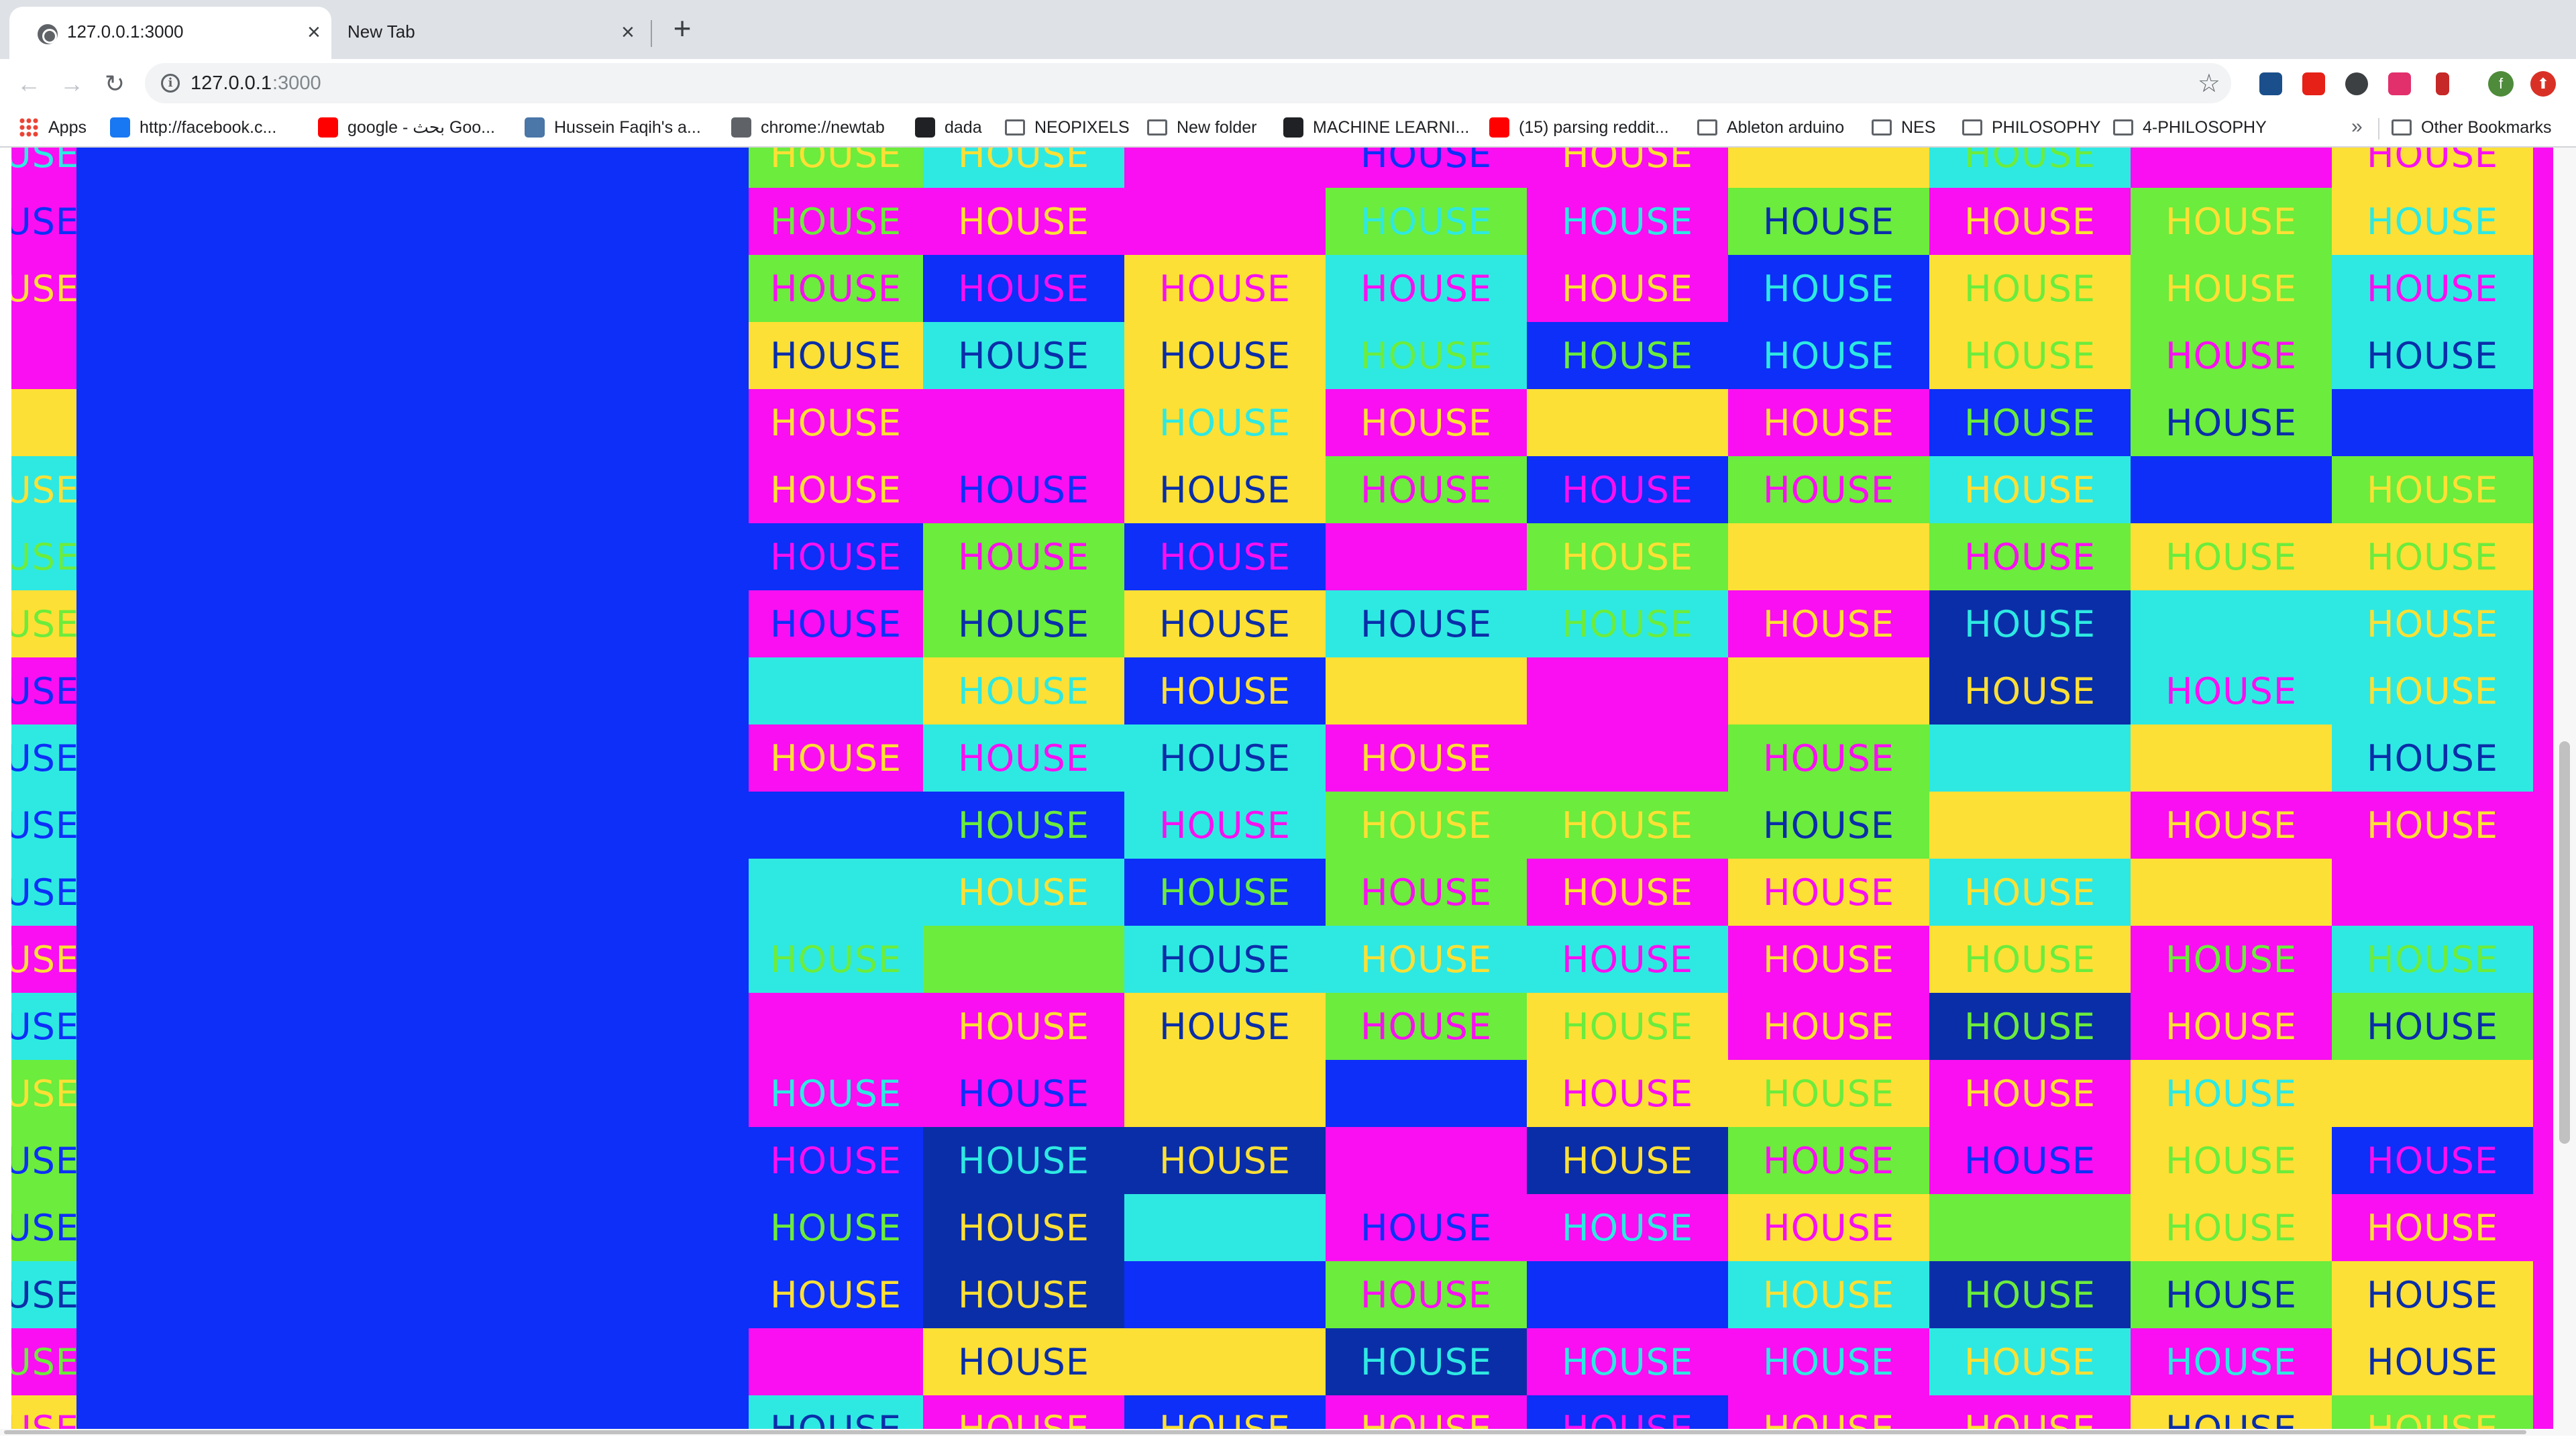  Describe the element at coordinates (170, 33) in the screenshot. I see `tab-localhost: 127.0.0.1:3000 ×` at that location.